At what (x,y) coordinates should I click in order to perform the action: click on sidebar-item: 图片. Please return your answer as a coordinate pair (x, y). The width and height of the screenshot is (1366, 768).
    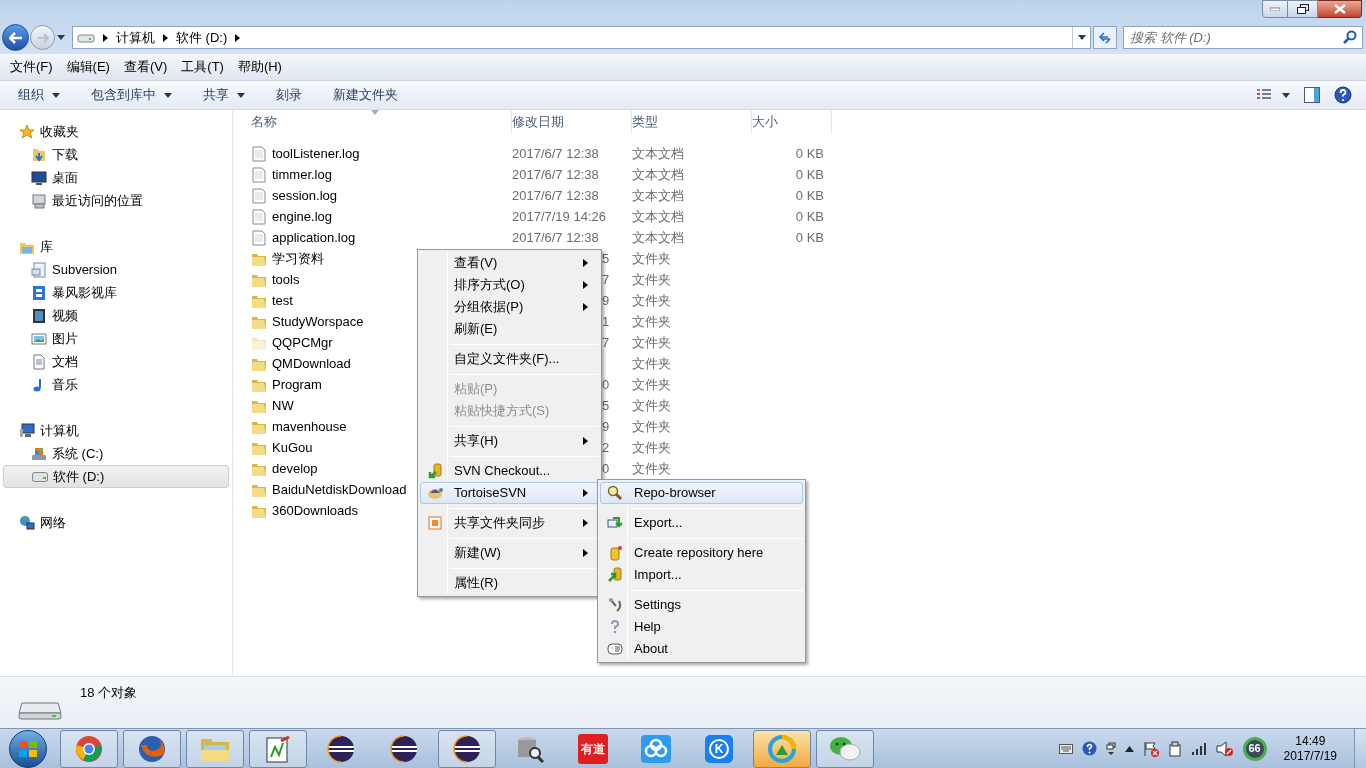
    Looking at the image, I should click on (116, 338).